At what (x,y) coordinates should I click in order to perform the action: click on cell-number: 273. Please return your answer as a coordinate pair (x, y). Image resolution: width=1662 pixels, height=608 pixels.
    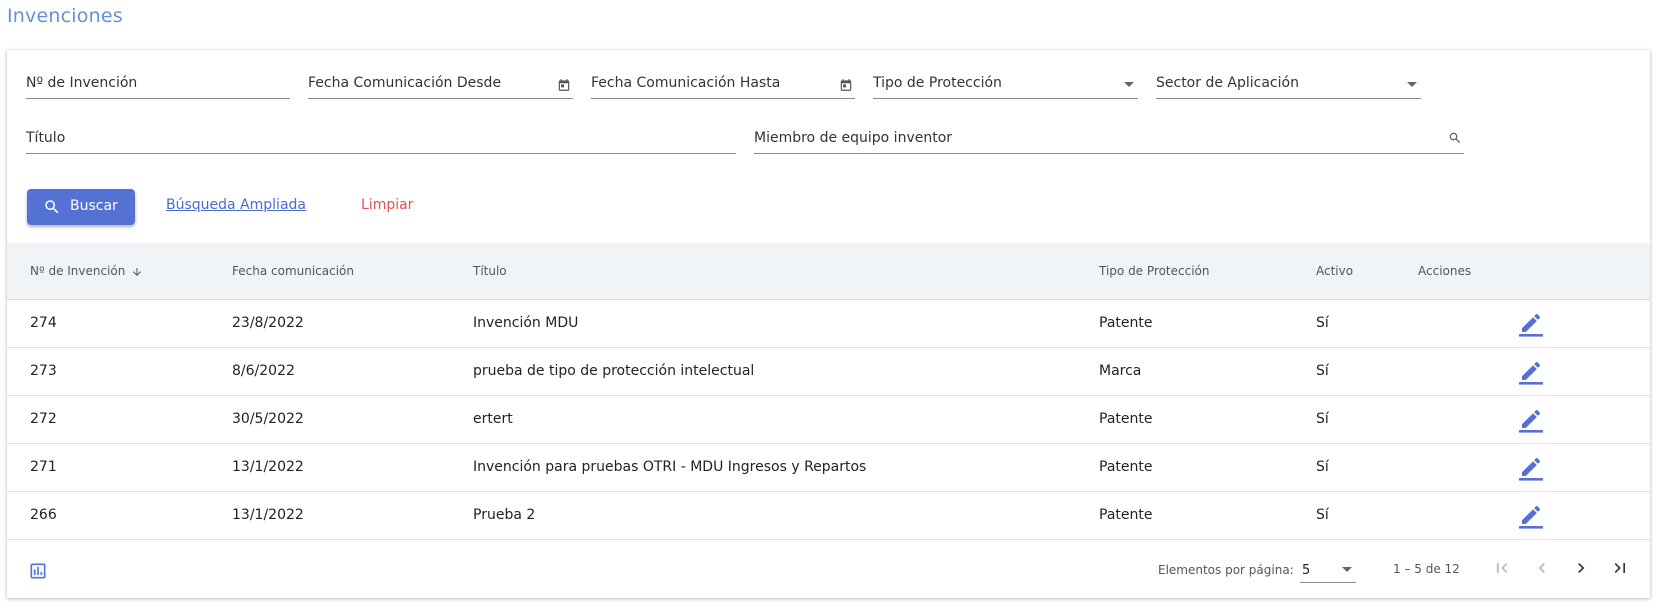
    Looking at the image, I should click on (43, 371).